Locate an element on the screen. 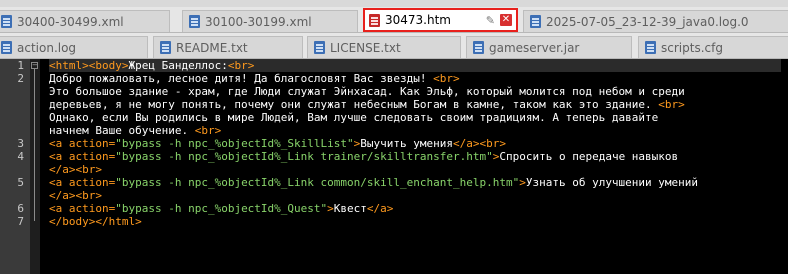 The height and width of the screenshot is (274, 788). line-number: 2 is located at coordinates (20, 78).